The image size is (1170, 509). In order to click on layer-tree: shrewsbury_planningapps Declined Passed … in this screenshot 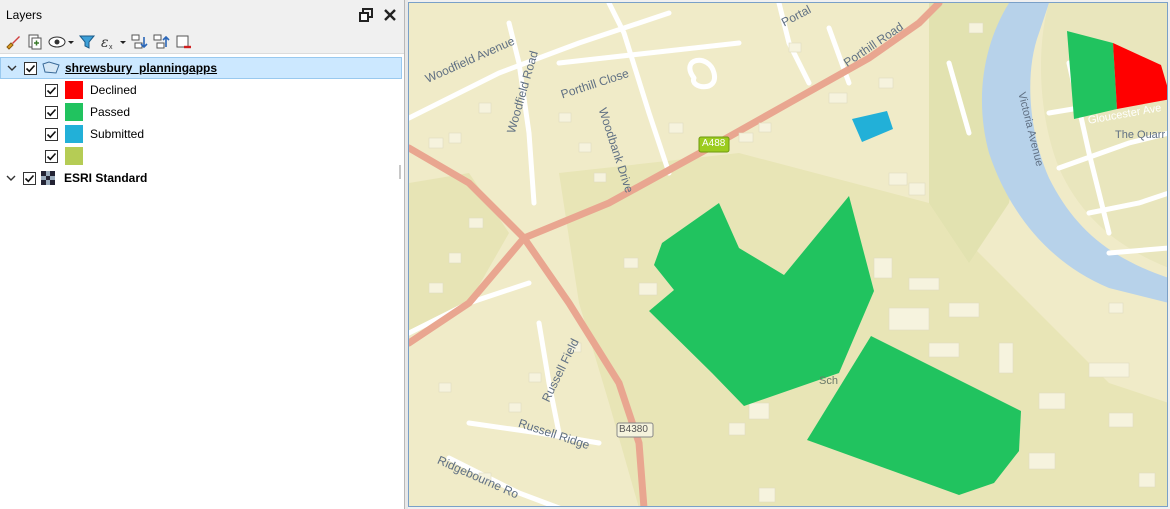, I will do `click(202, 121)`.